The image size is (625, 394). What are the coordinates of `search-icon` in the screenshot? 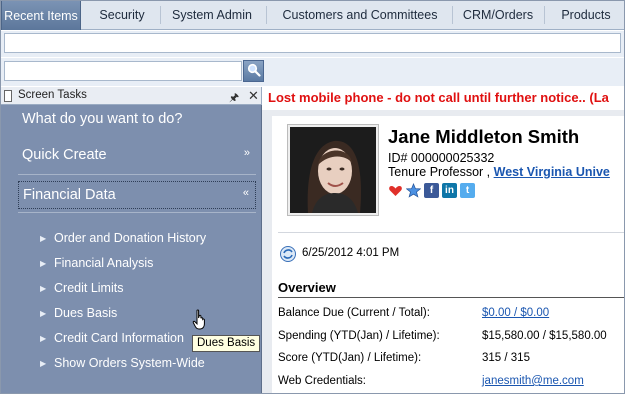 It's located at (254, 71).